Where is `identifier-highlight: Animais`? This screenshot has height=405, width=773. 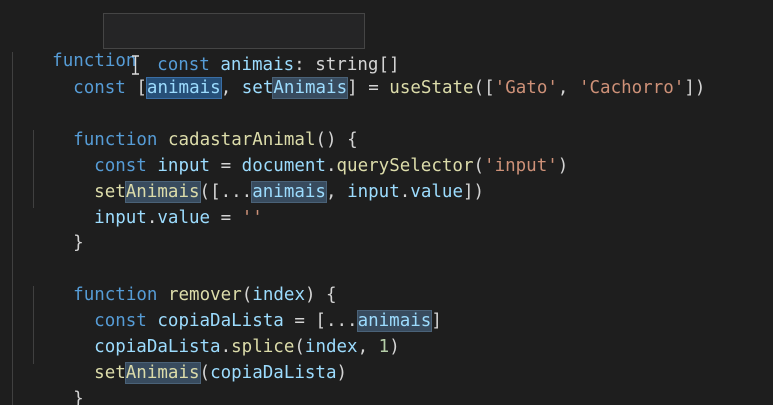
identifier-highlight: Animais is located at coordinates (162, 373).